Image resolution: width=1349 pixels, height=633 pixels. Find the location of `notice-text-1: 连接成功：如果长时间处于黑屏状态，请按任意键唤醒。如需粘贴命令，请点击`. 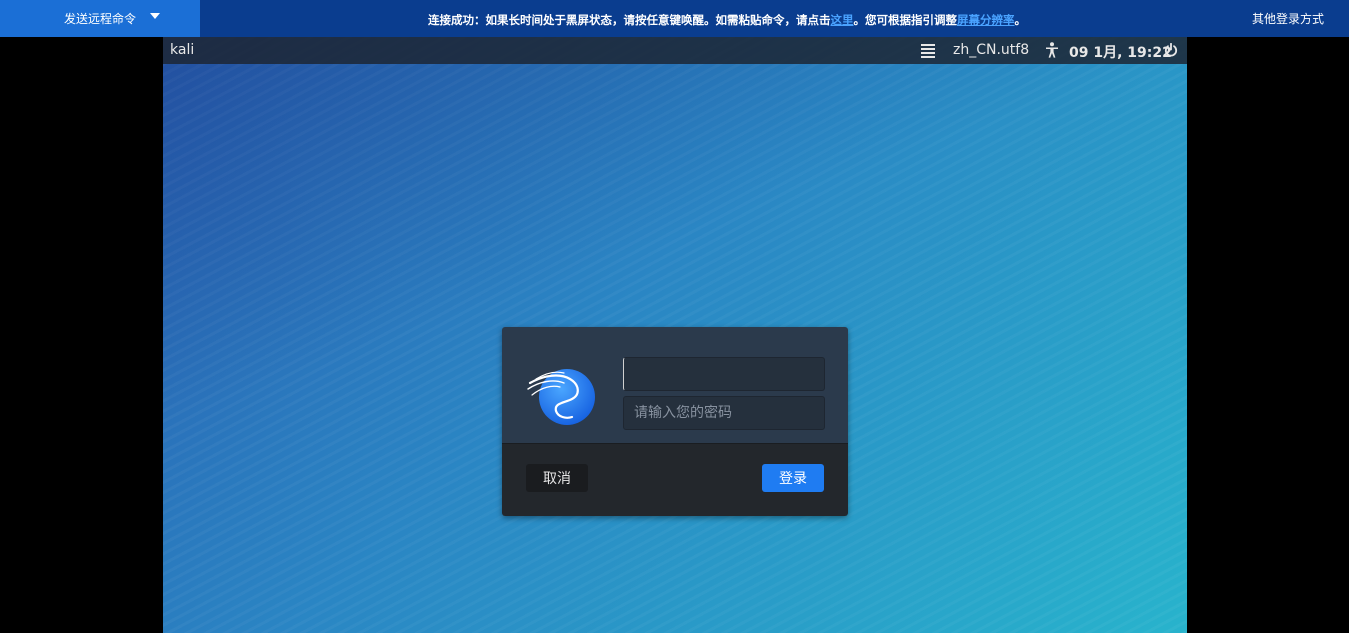

notice-text-1: 连接成功：如果长时间处于黑屏状态，请按任意键唤醒。如需粘贴命令，请点击 is located at coordinates (629, 20).